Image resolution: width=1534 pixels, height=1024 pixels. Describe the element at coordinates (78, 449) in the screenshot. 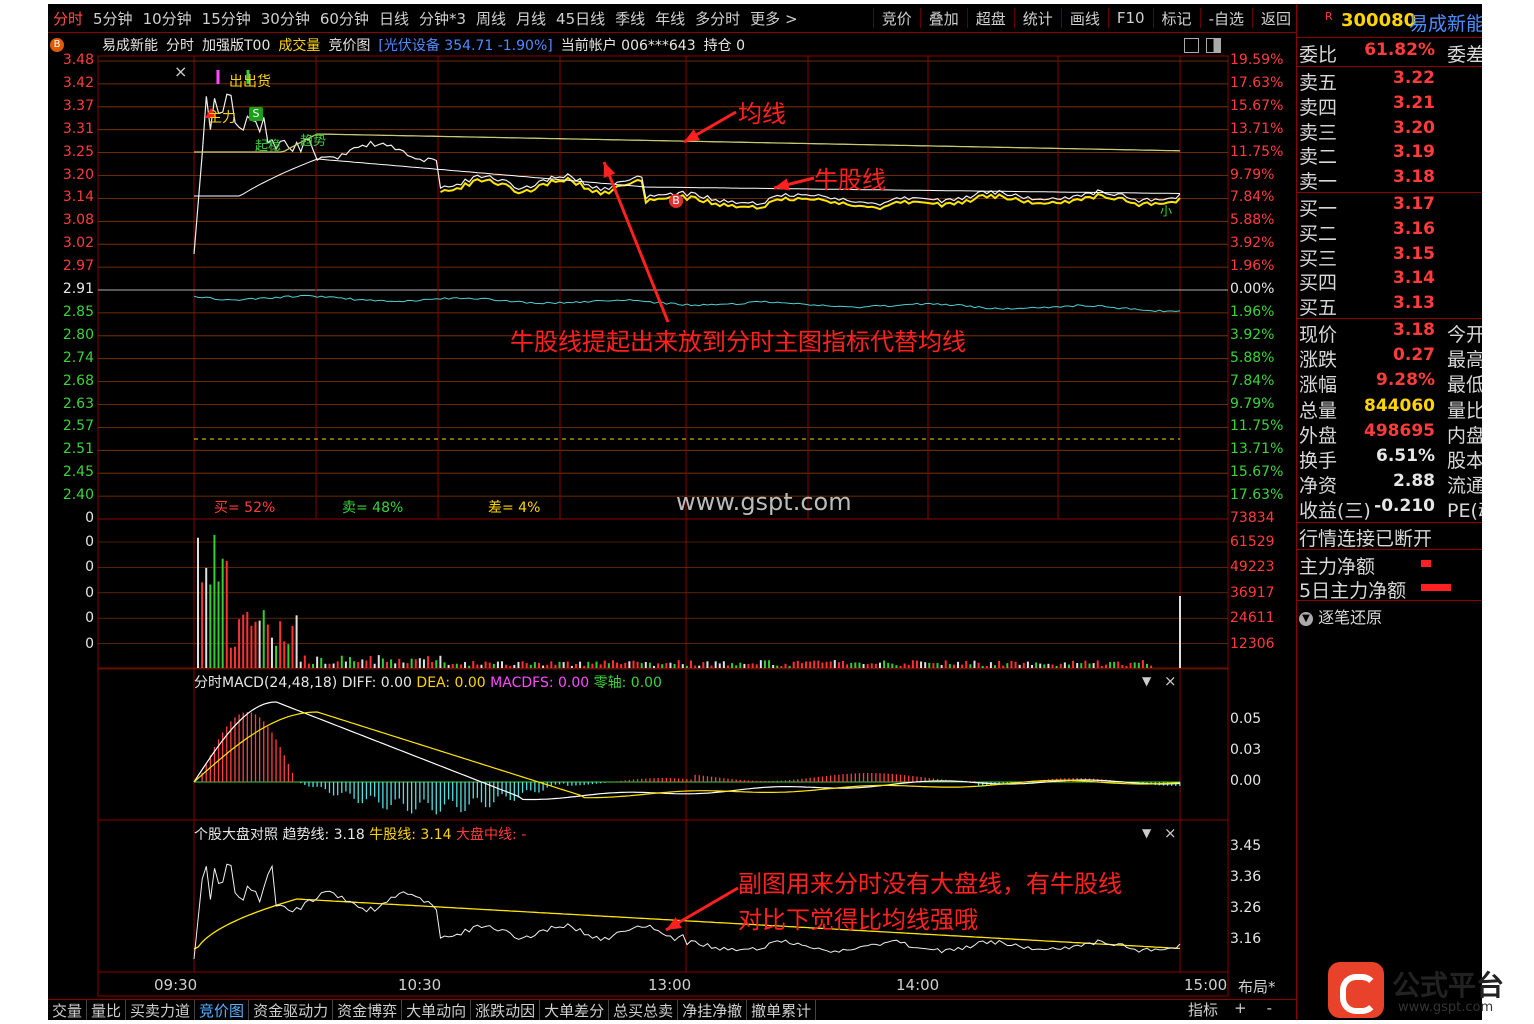

I see `price-tick: 2.51` at that location.